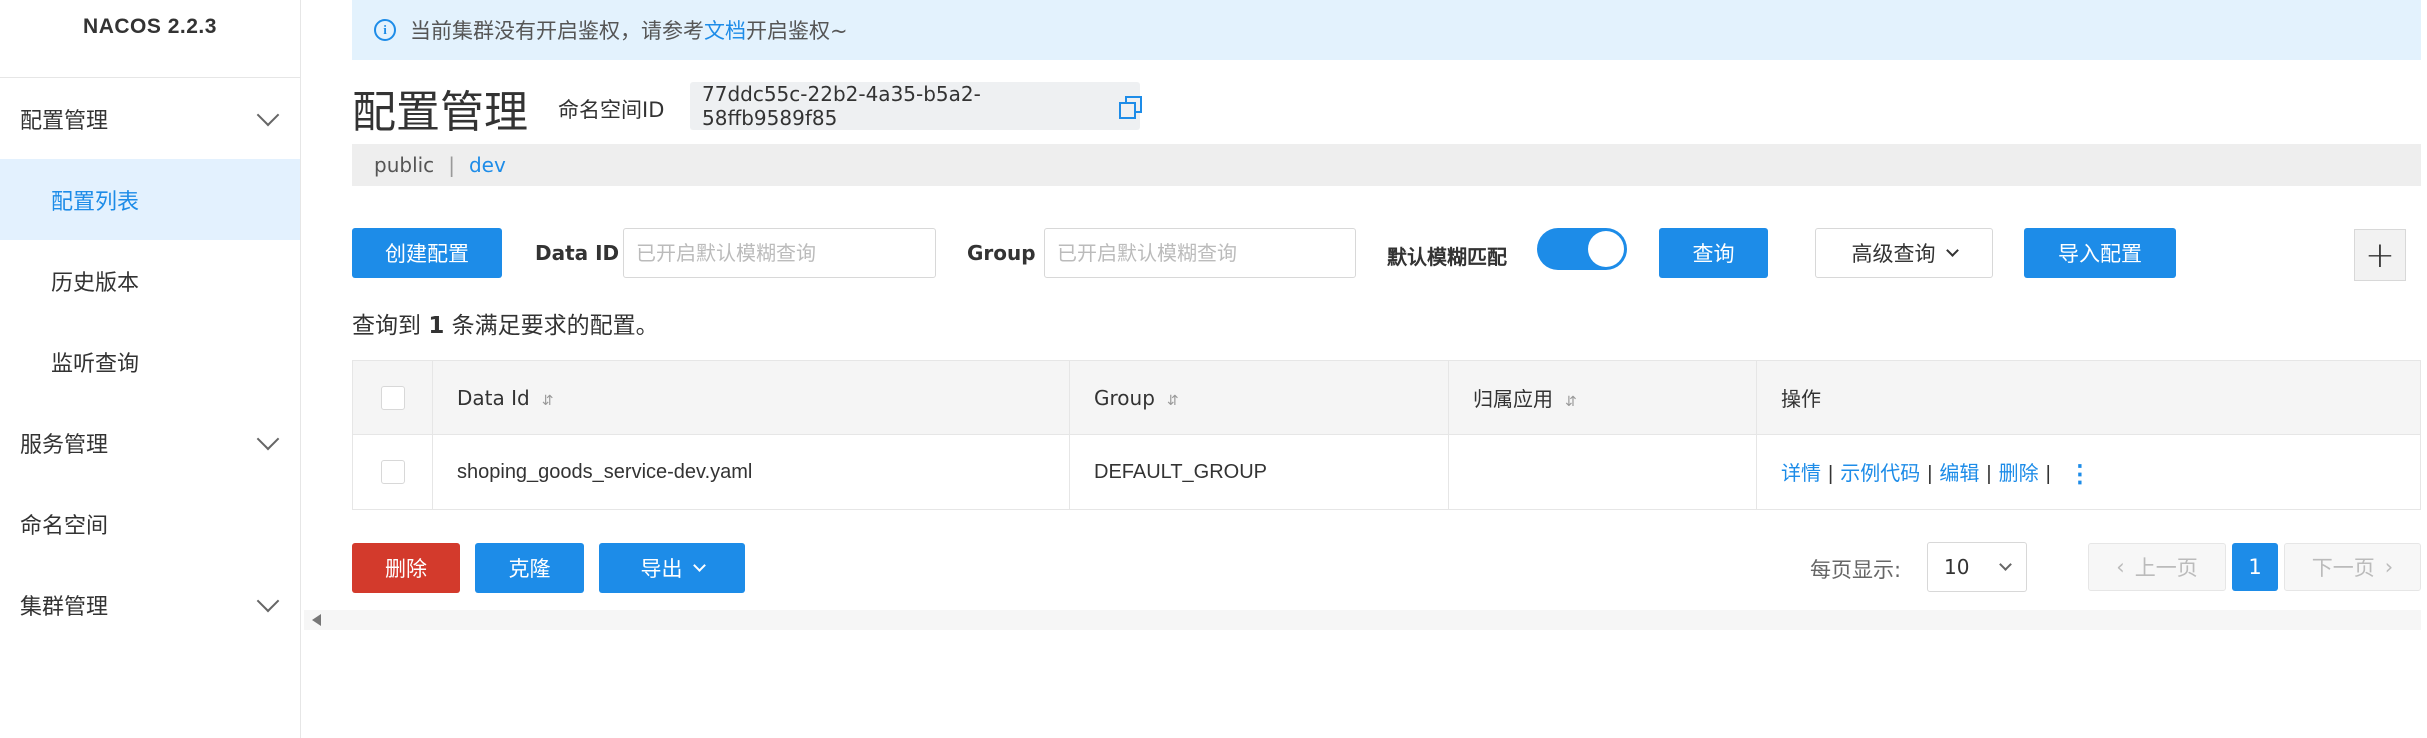 The width and height of the screenshot is (2427, 738). What do you see at coordinates (2166, 568) in the screenshot?
I see `prev-page-label: 上一页` at bounding box center [2166, 568].